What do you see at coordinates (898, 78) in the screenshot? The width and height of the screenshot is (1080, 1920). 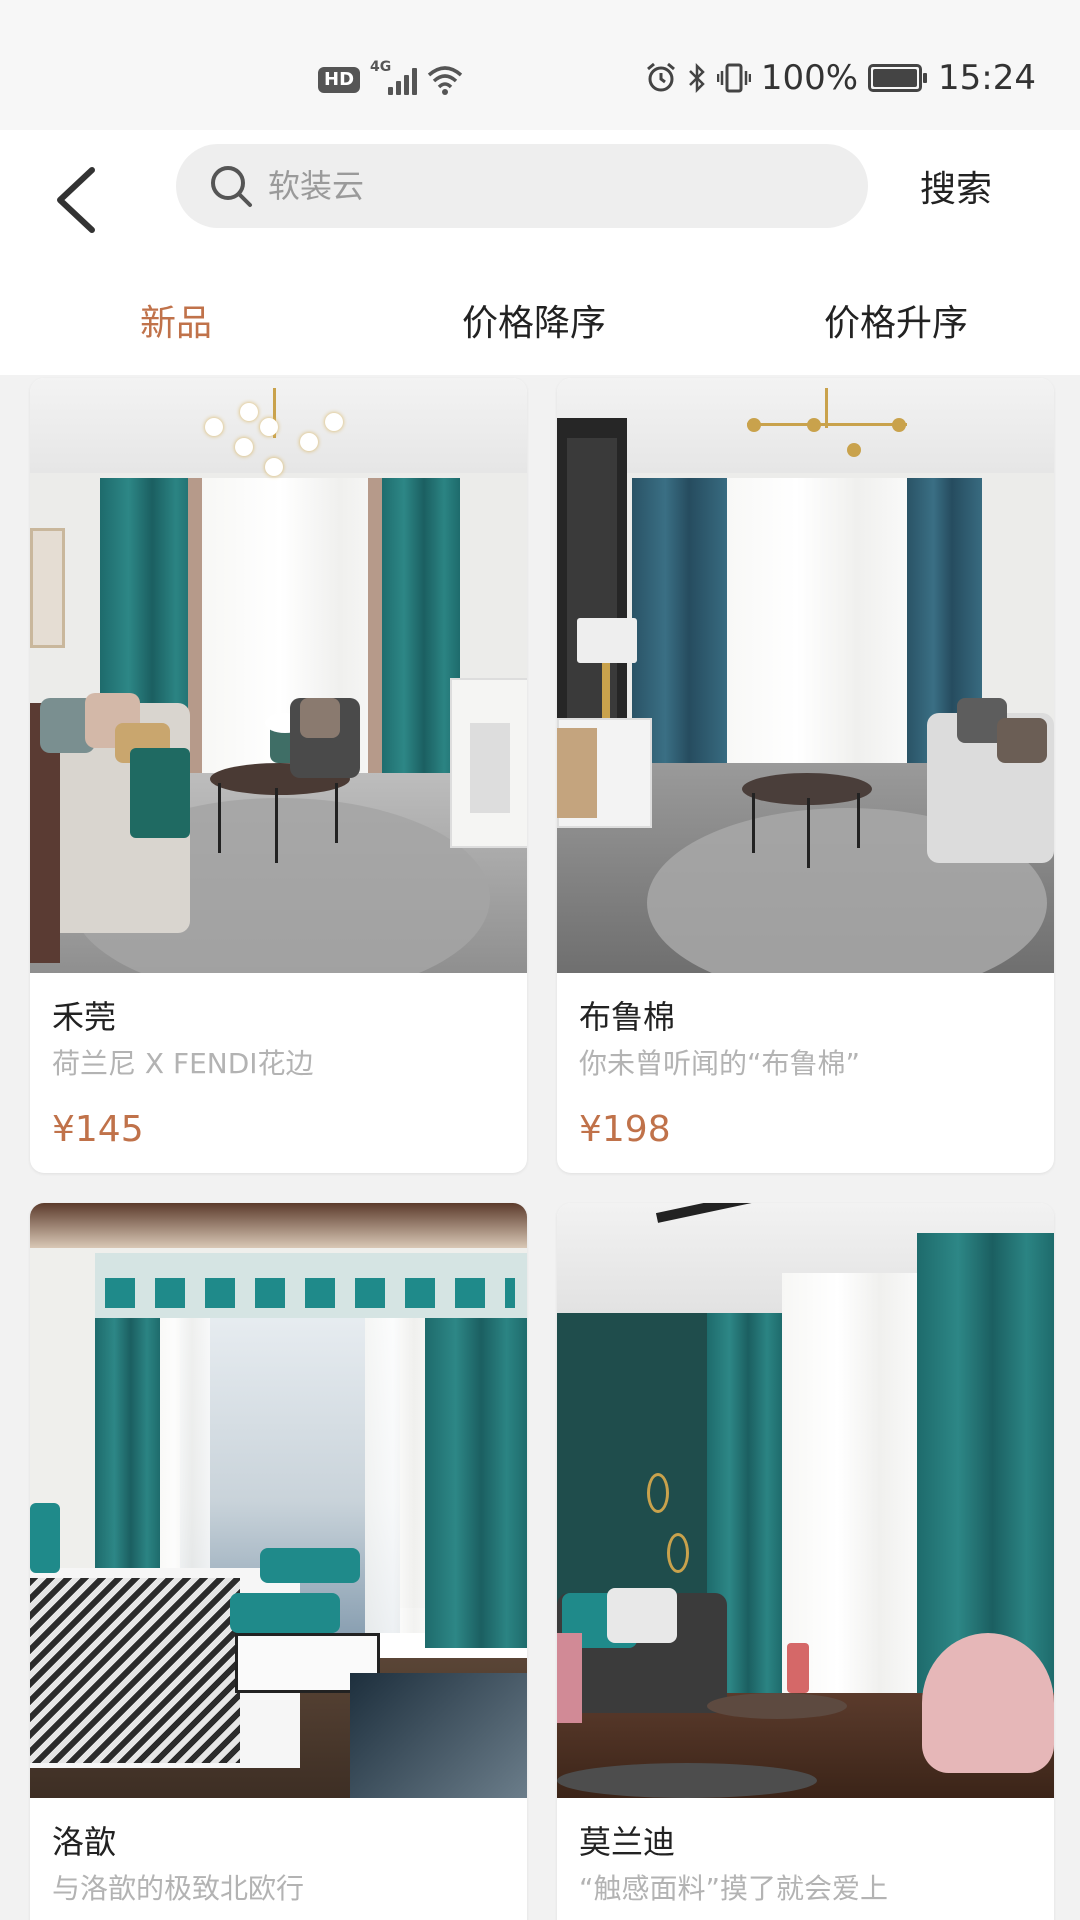 I see `battery-icon` at bounding box center [898, 78].